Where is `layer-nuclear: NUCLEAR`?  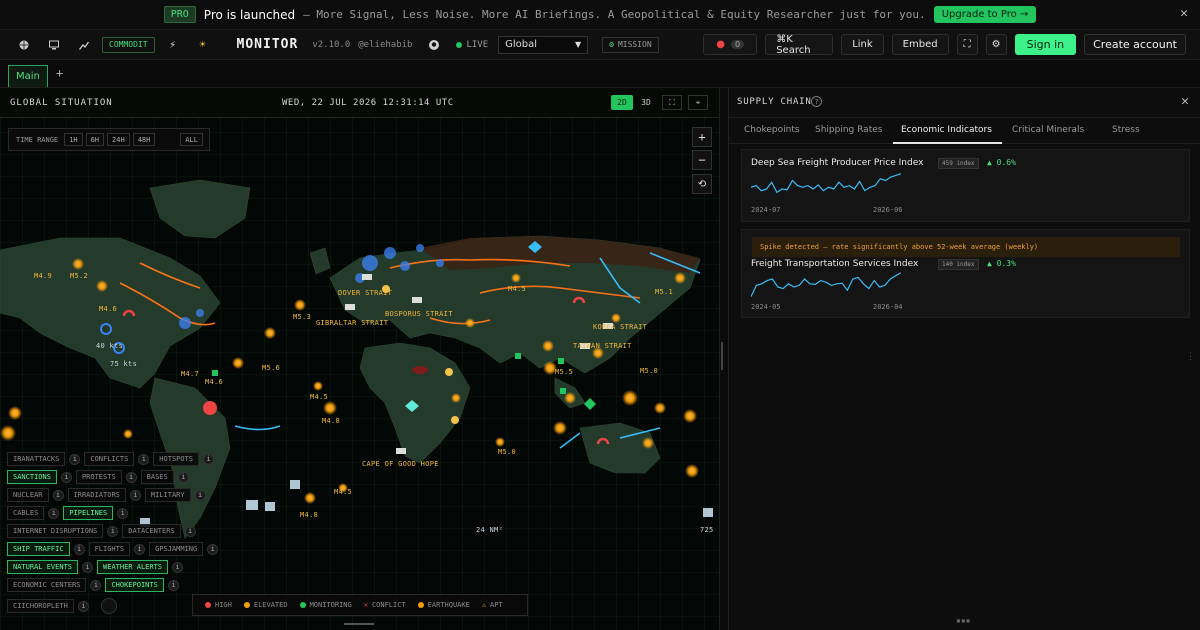 layer-nuclear: NUCLEAR is located at coordinates (28, 495).